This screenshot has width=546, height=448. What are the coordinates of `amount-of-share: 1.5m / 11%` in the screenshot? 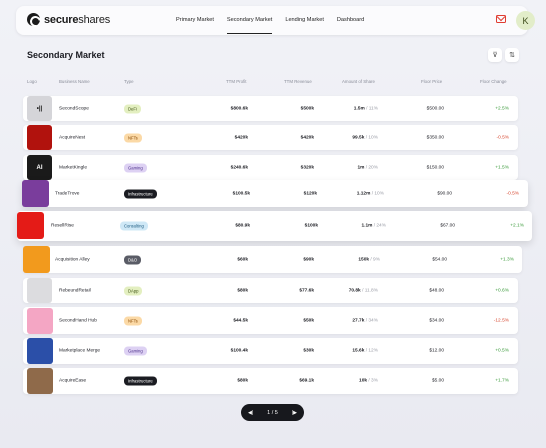 It's located at (366, 108).